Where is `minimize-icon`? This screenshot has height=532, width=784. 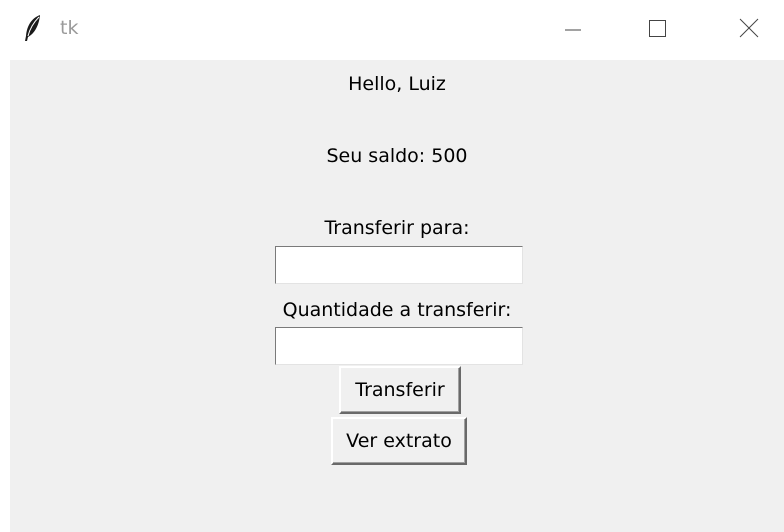 minimize-icon is located at coordinates (573, 30).